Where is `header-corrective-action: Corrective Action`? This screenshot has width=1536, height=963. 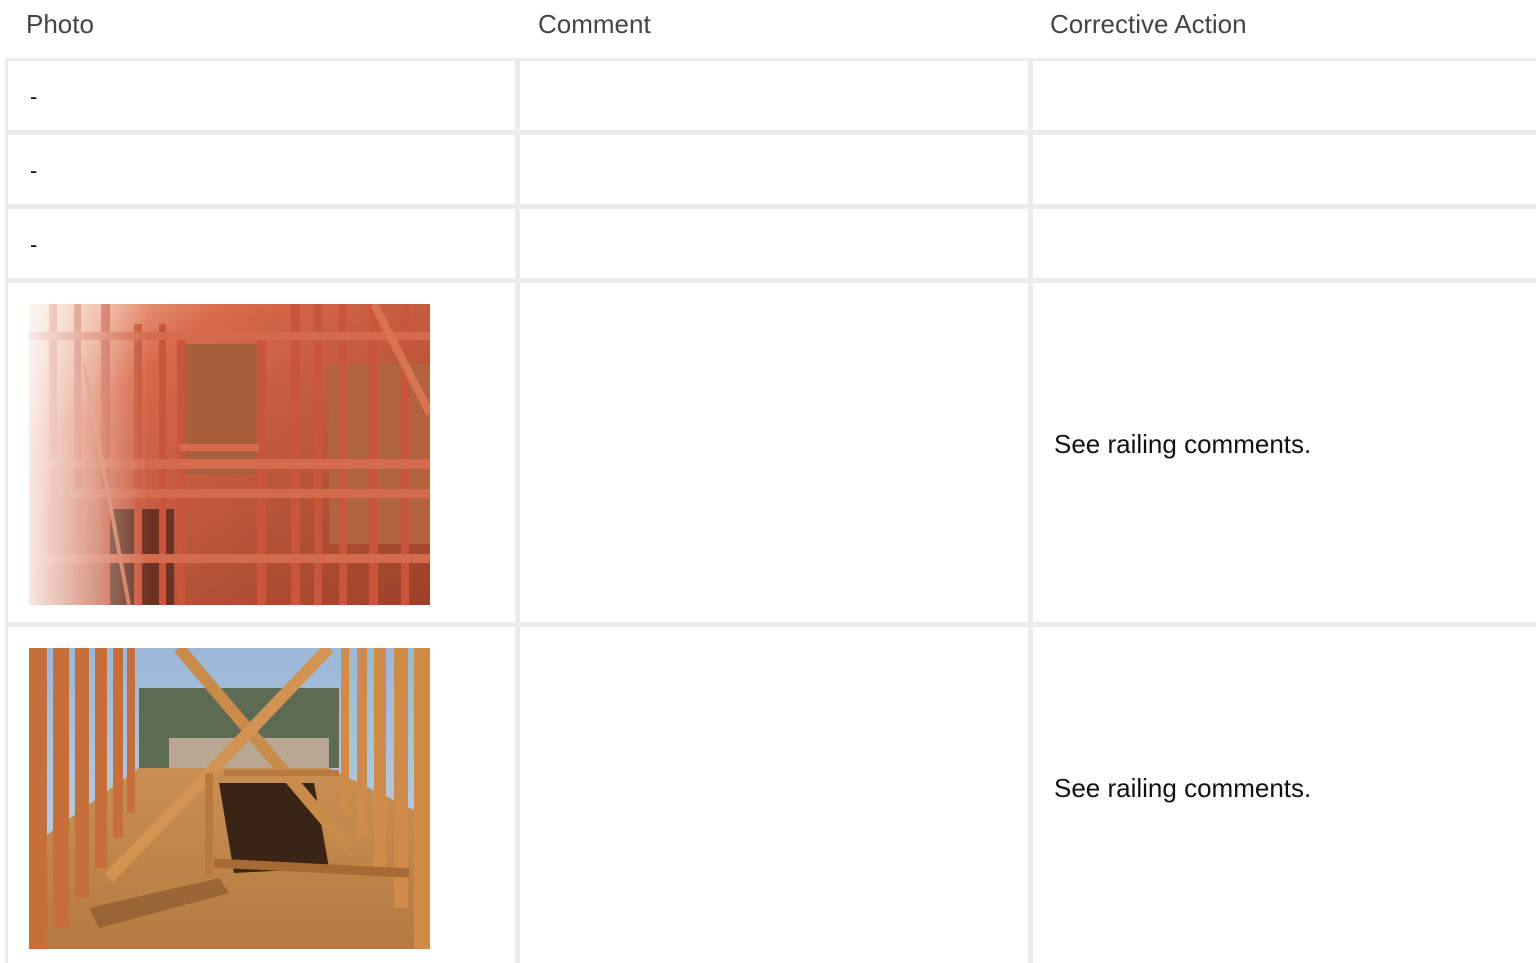
header-corrective-action: Corrective Action is located at coordinates (1148, 24).